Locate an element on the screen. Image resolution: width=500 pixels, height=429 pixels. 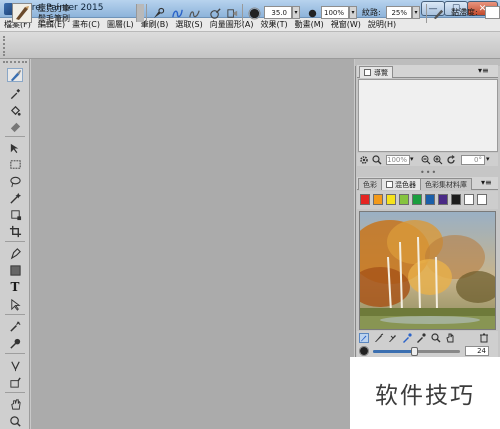
apply-color-icon is located at coordinates (379, 338).